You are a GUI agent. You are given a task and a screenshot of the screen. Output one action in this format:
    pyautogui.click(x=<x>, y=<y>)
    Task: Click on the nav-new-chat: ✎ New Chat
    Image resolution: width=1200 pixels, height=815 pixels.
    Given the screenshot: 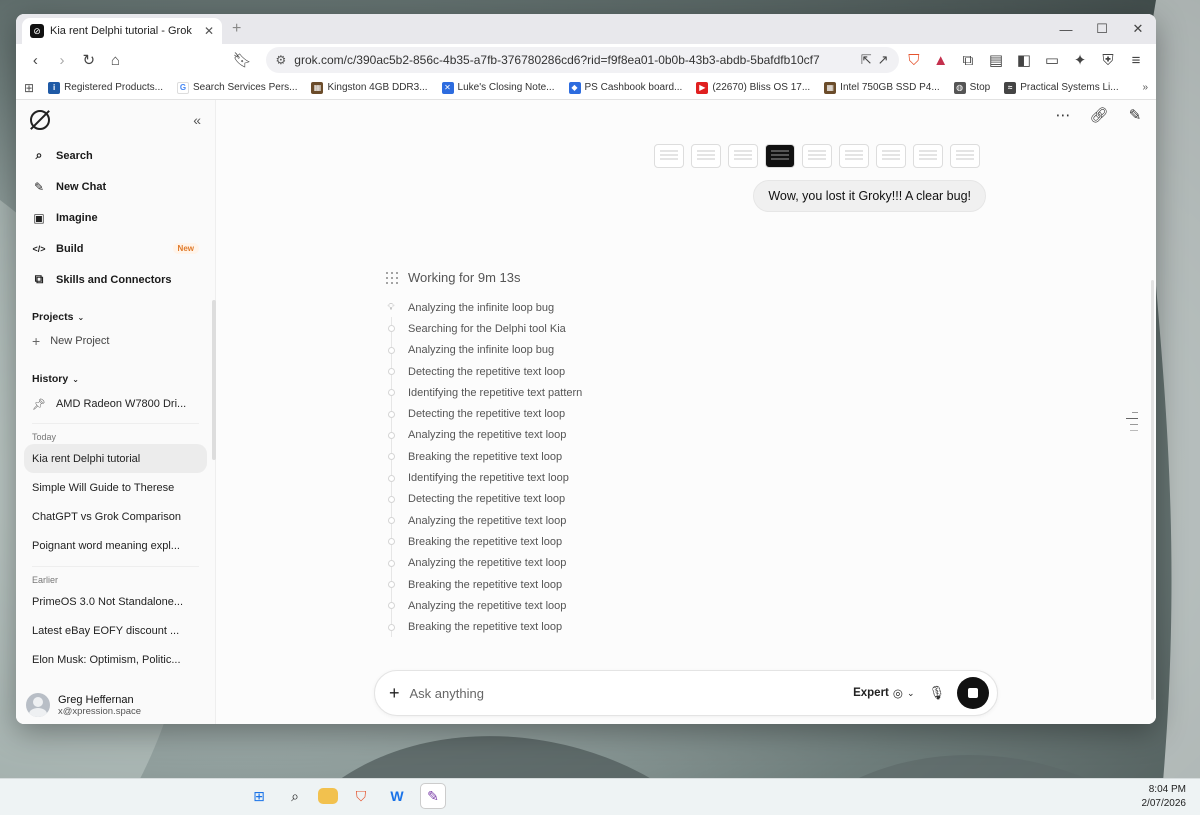 What is the action you would take?
    pyautogui.click(x=115, y=186)
    